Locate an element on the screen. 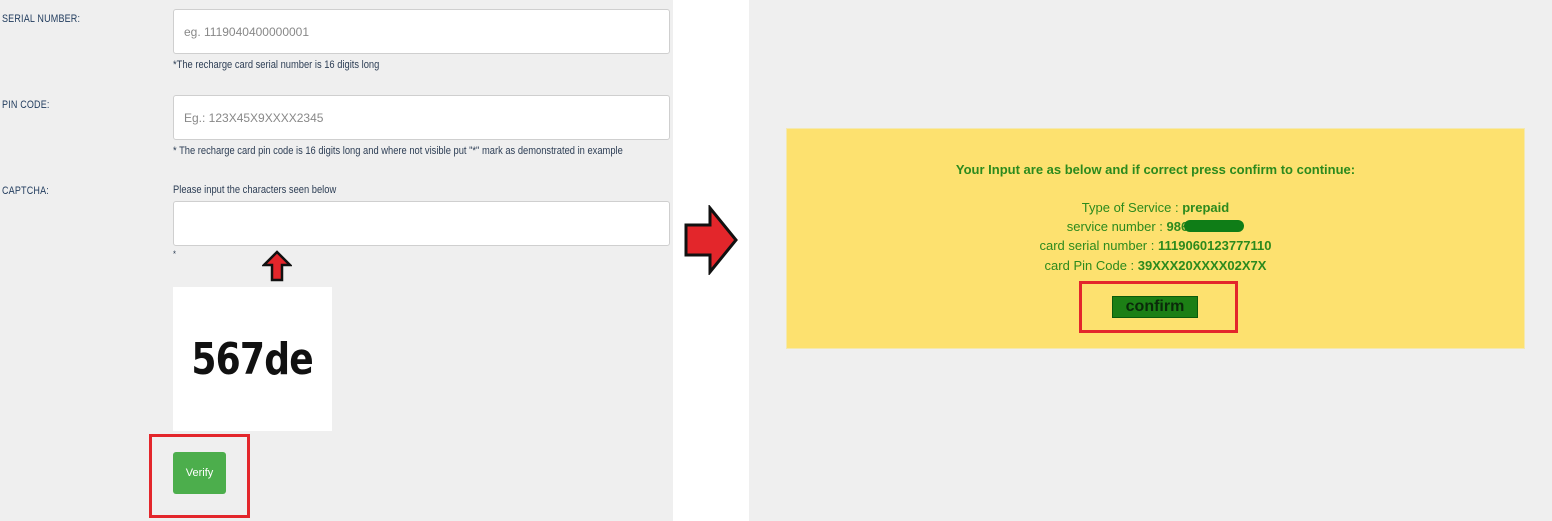 This screenshot has height=521, width=1552. captcha-required-mark: * is located at coordinates (174, 254).